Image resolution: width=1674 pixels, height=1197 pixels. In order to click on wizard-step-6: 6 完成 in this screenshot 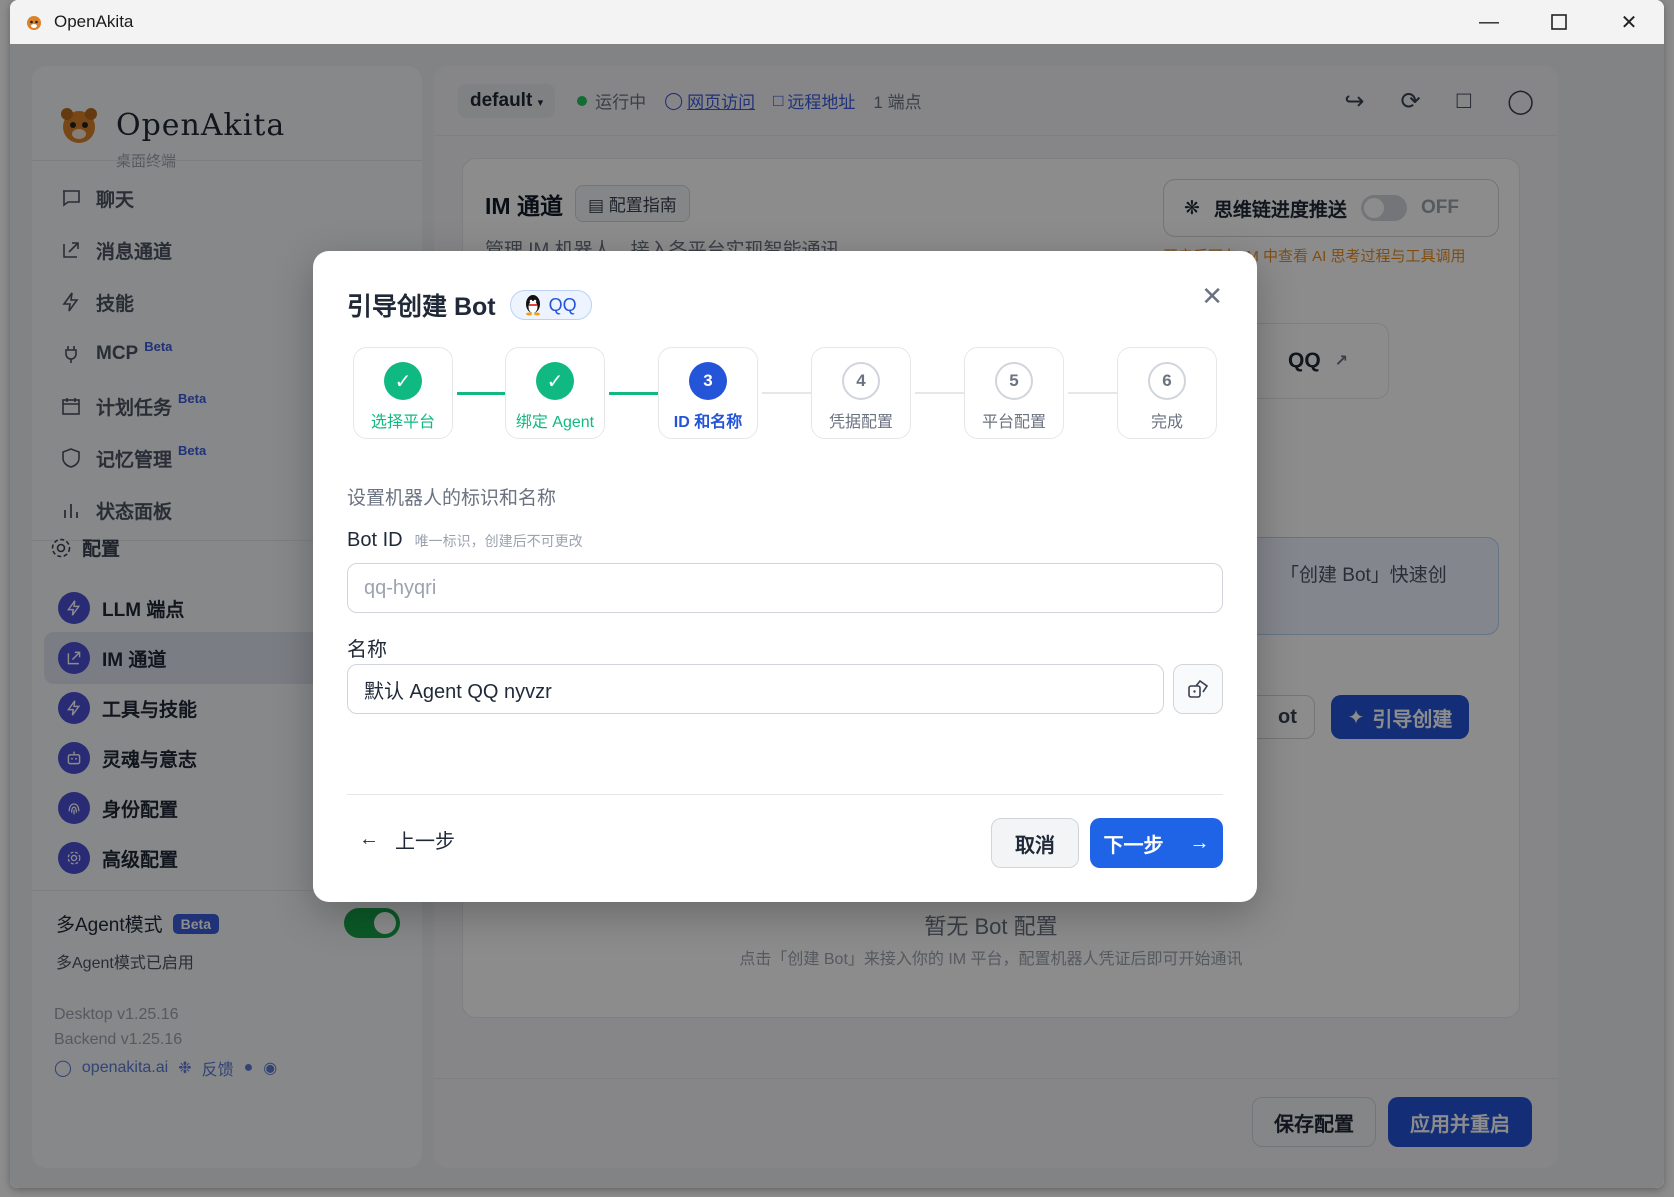, I will do `click(1167, 393)`.